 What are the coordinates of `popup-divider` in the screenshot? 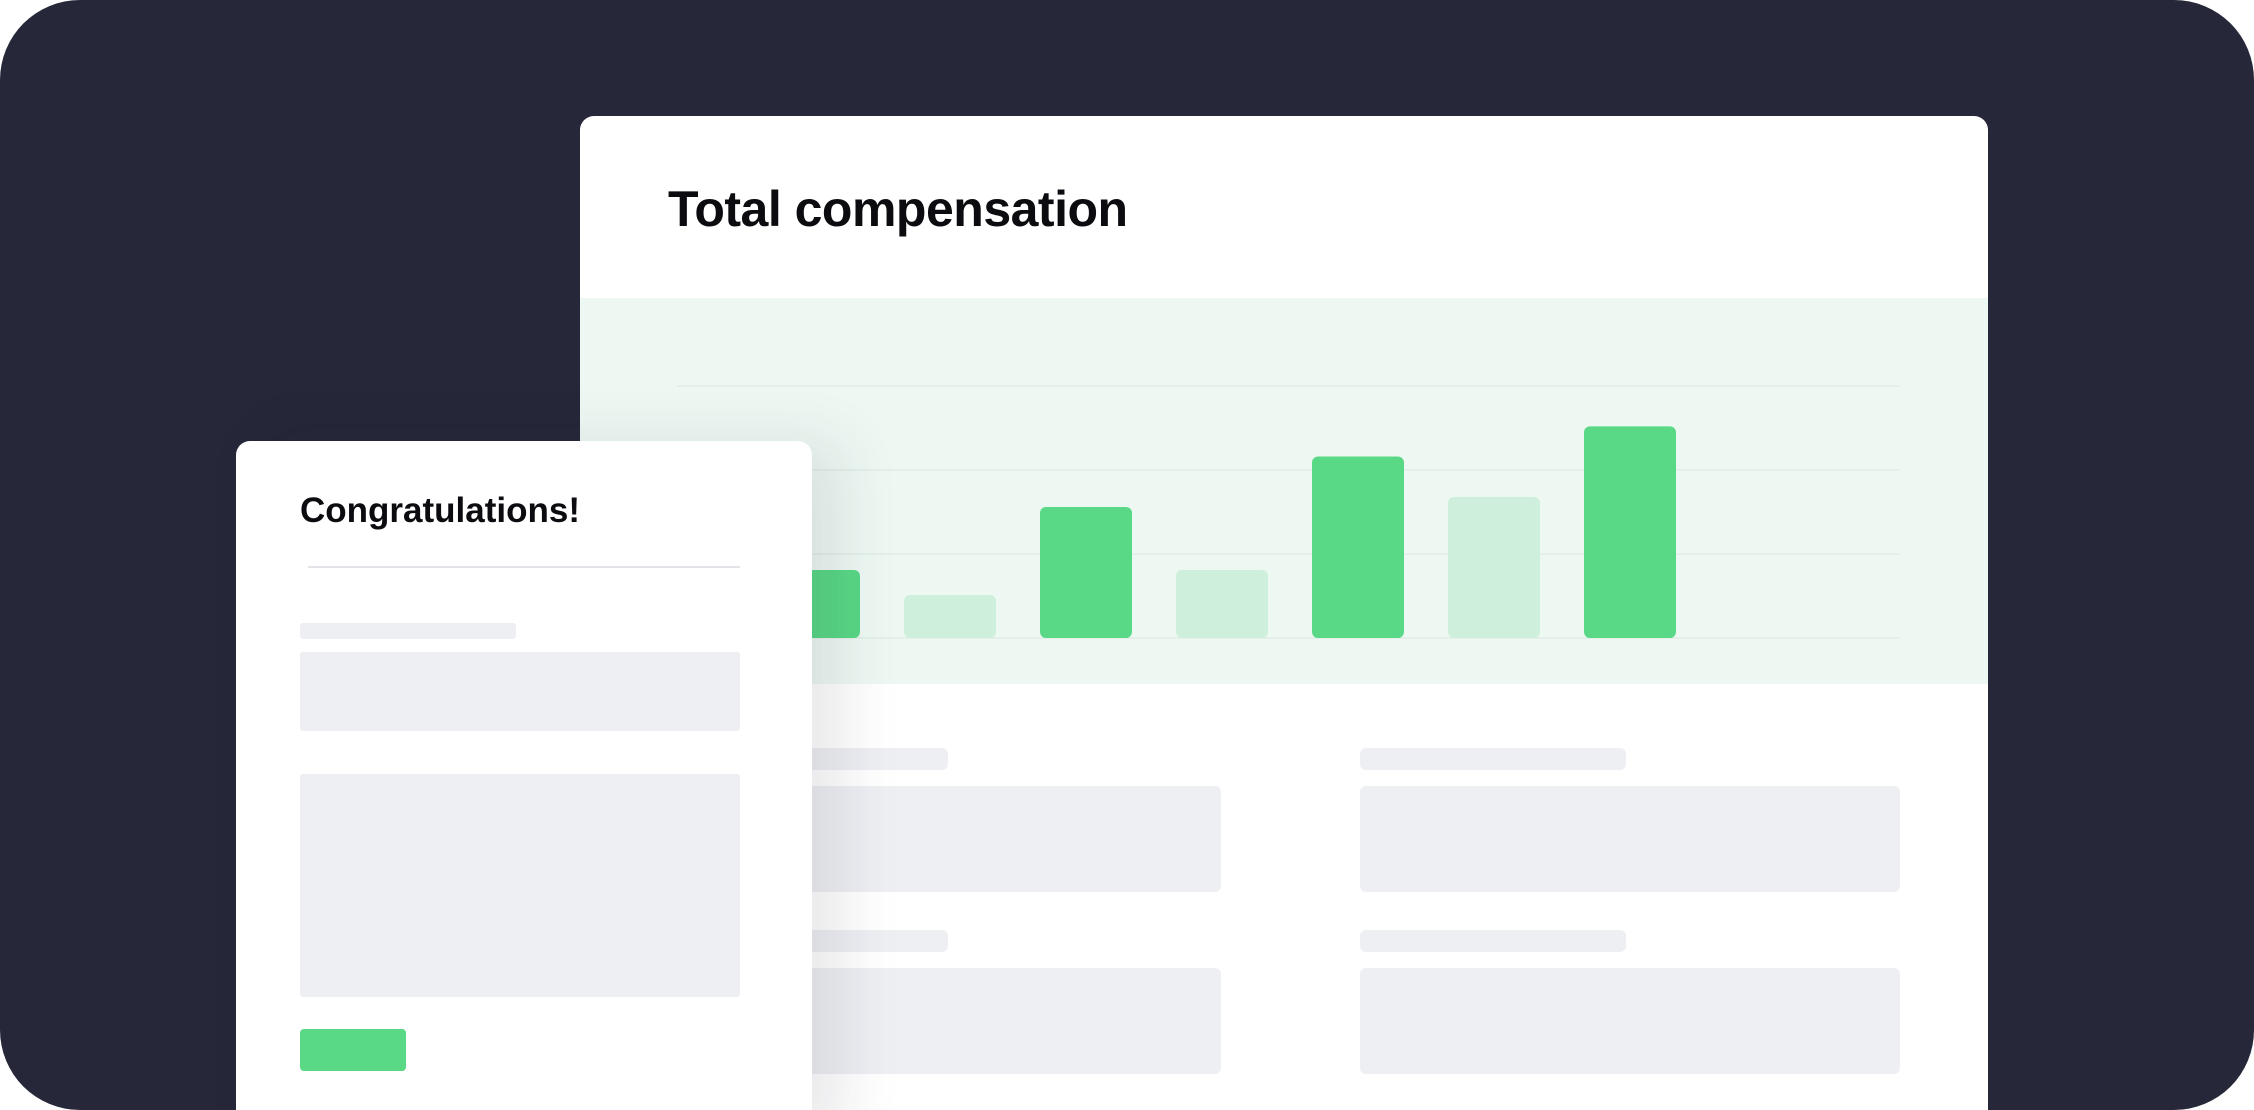 It's located at (524, 567).